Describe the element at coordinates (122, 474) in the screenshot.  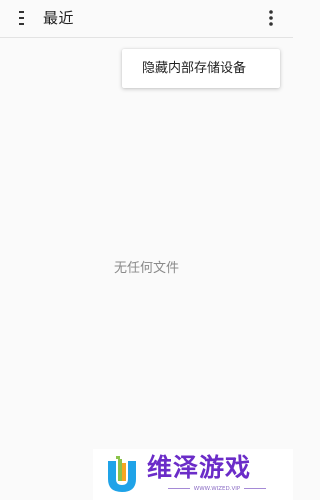
I see `brand-logo-icon` at that location.